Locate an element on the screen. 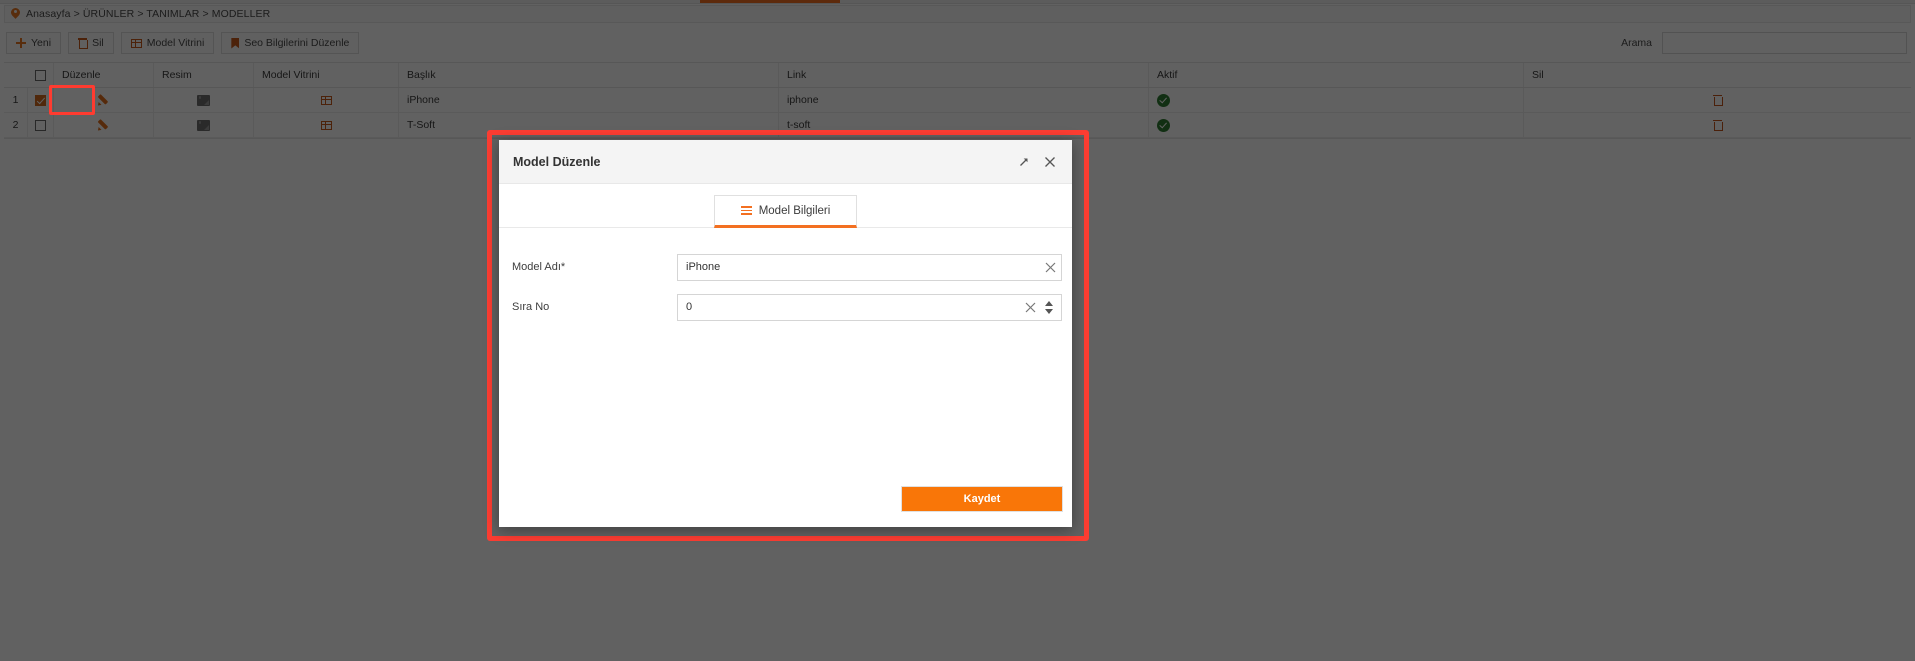  spinner-up-down-icon is located at coordinates (1051, 307).